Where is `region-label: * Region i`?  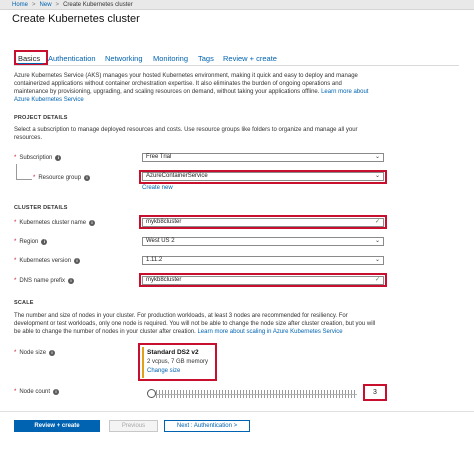
region-label: * Region i is located at coordinates (31, 242).